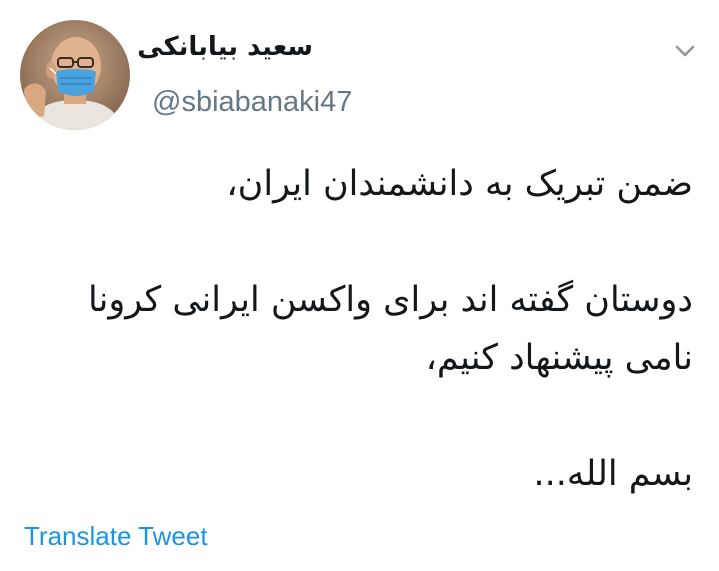 This screenshot has width=719, height=571. Describe the element at coordinates (459, 184) in the screenshot. I see `tweet-line: ضمن تبریک به دانشمندان ایران،` at that location.